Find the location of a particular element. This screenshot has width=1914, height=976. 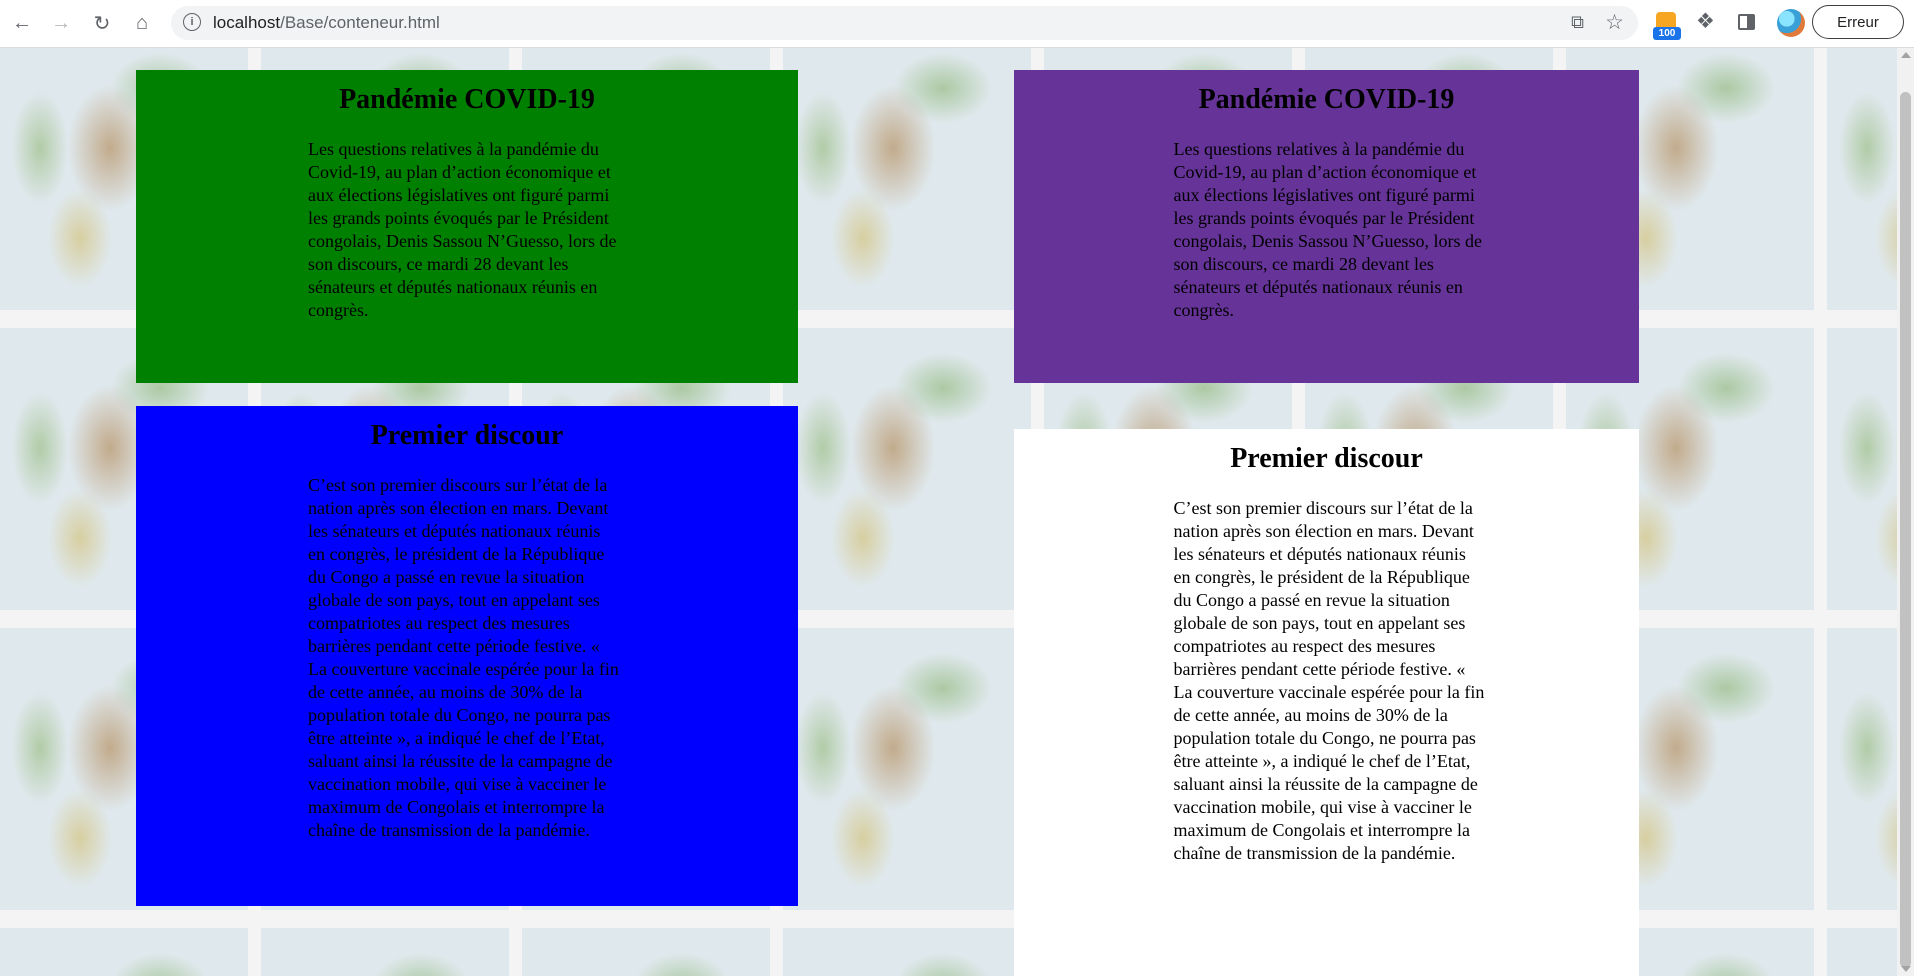

extensions-puzzle-icon: ❖ is located at coordinates (1705, 21).